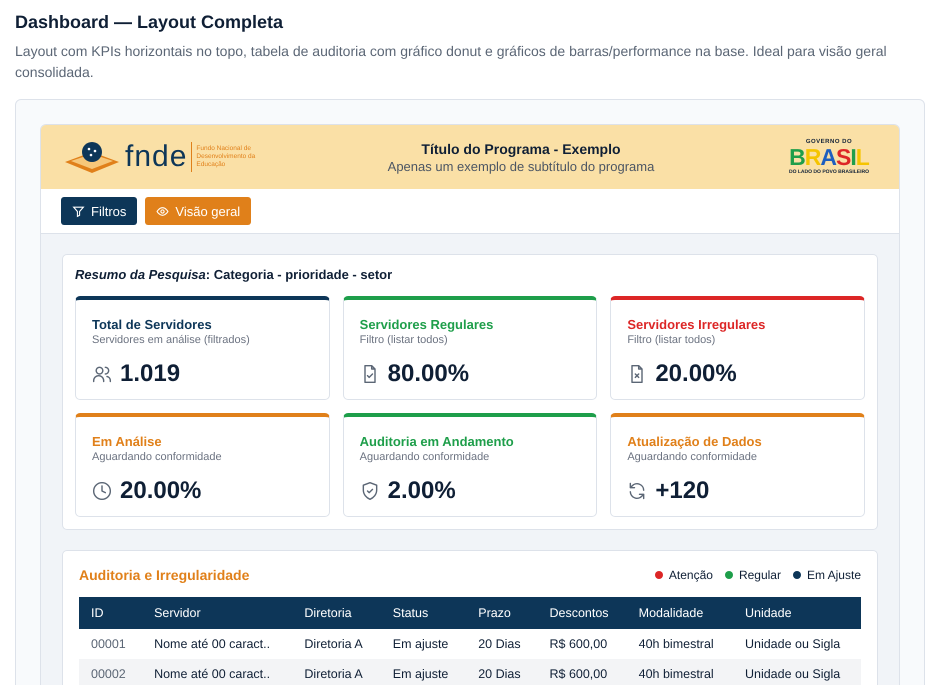  I want to click on column-header: Servidor, so click(217, 613).